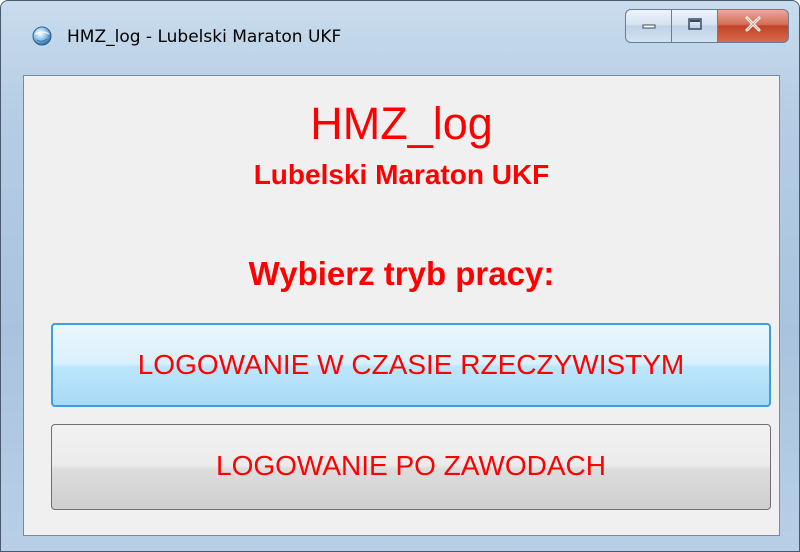 This screenshot has width=800, height=552. I want to click on app-name-heading: HMZ_log, so click(401, 123).